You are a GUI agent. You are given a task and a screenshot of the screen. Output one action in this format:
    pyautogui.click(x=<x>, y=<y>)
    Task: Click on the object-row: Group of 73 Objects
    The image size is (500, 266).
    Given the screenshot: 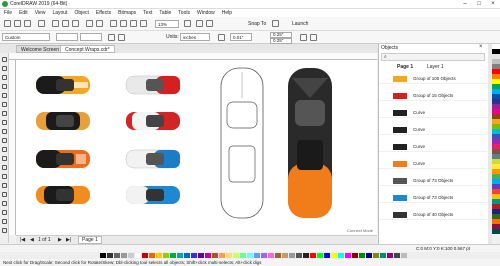 What is the action you would take?
    pyautogui.click(x=433, y=181)
    